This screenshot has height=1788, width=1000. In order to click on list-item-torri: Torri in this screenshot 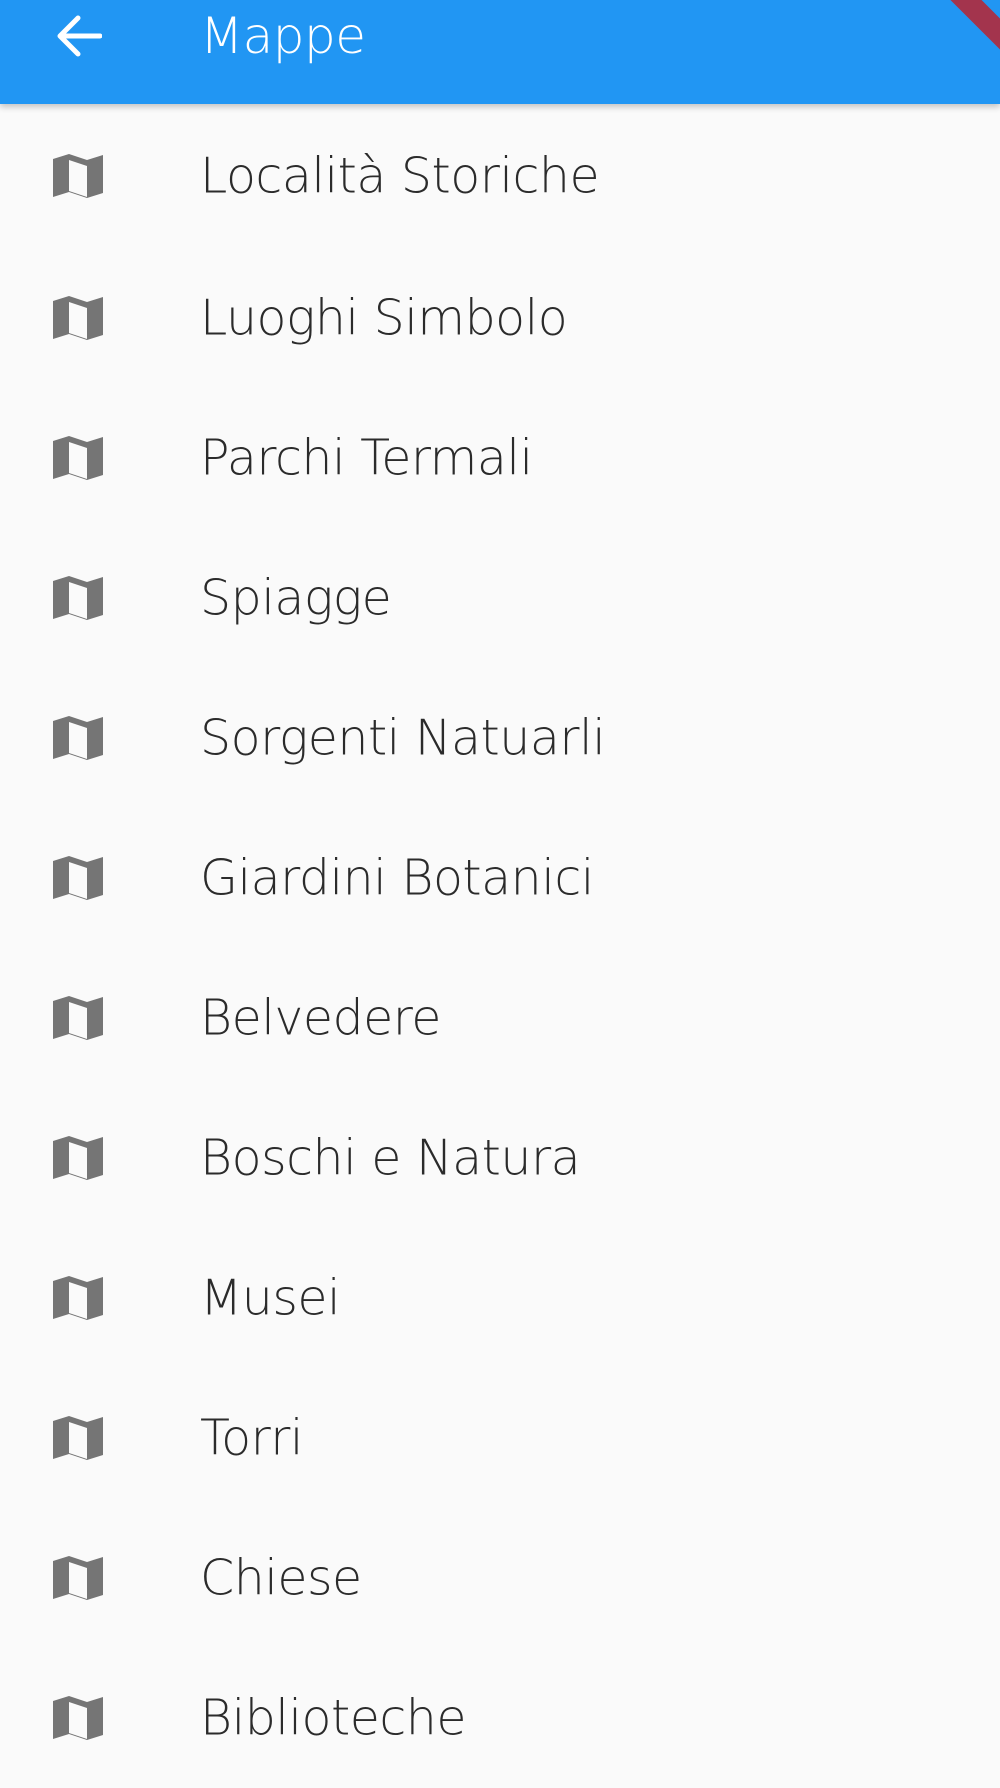, I will do `click(500, 1438)`.